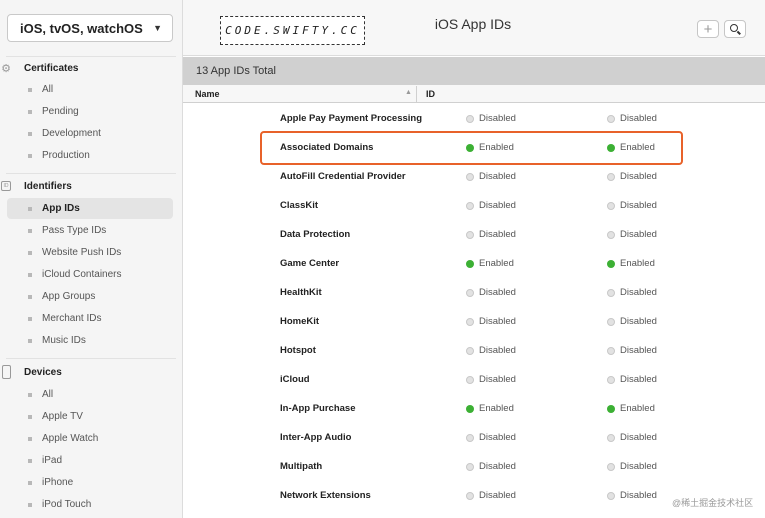 This screenshot has height=518, width=765. I want to click on sidebar-item-music-ids: Music IDs, so click(90, 340).